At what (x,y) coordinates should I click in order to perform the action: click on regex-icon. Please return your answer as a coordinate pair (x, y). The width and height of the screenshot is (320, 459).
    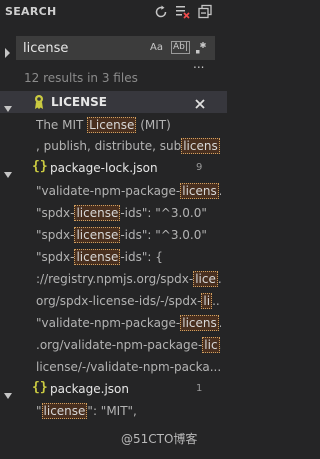
    Looking at the image, I should click on (201, 47).